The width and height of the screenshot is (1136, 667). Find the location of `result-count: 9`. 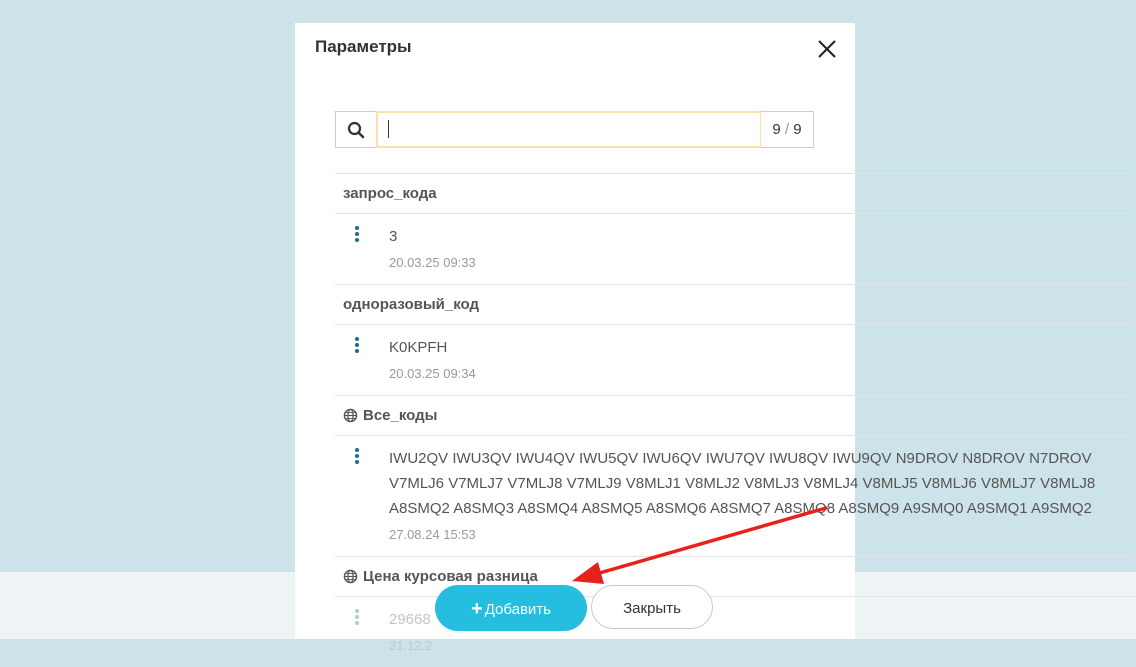

result-count: 9 is located at coordinates (776, 129).